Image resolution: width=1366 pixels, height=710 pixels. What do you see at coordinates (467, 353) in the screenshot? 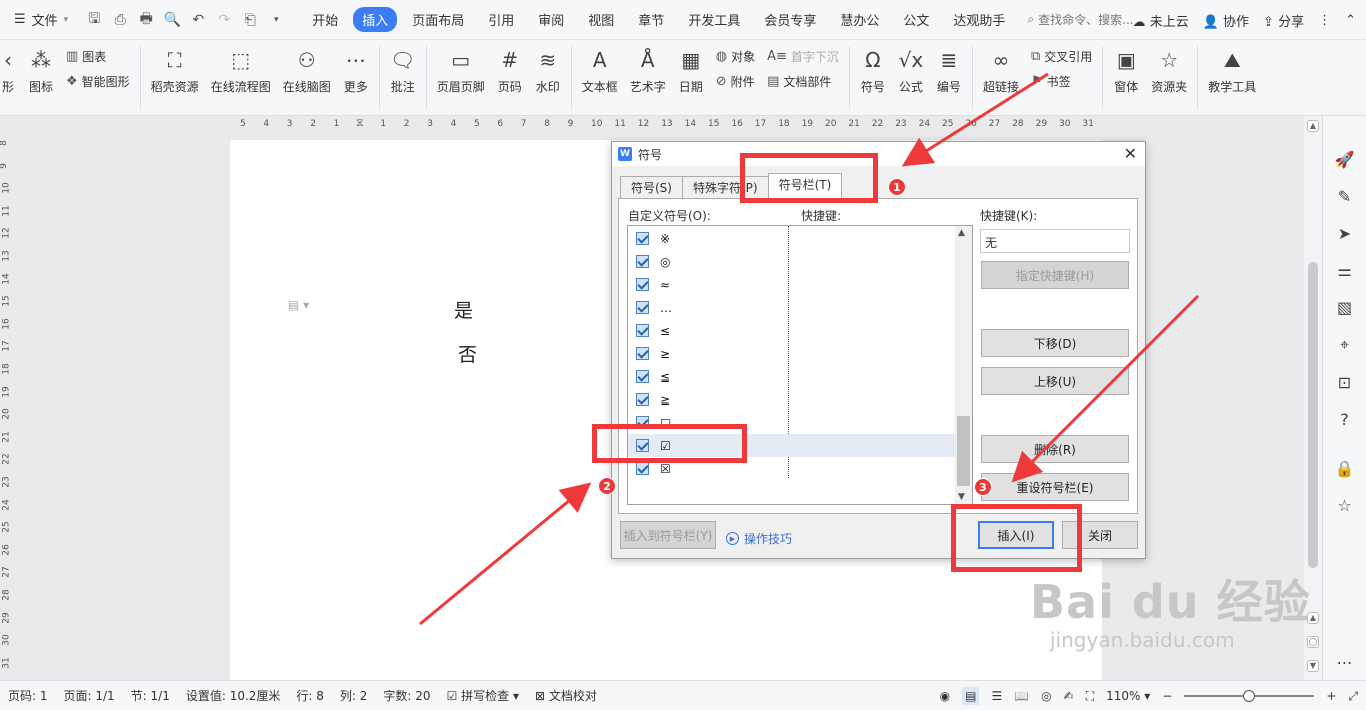
I see `doc-text-line-2: 否` at bounding box center [467, 353].